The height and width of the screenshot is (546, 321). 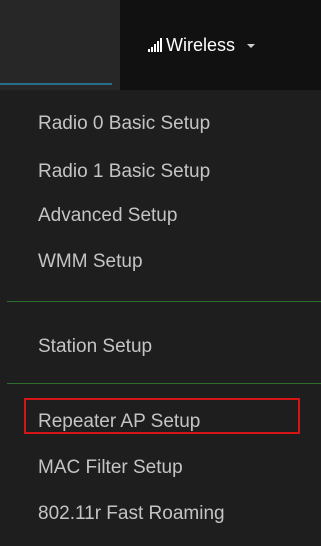 I want to click on menu-item-radio-0-basic-setup: Radio 0 Basic Setup, so click(x=124, y=124).